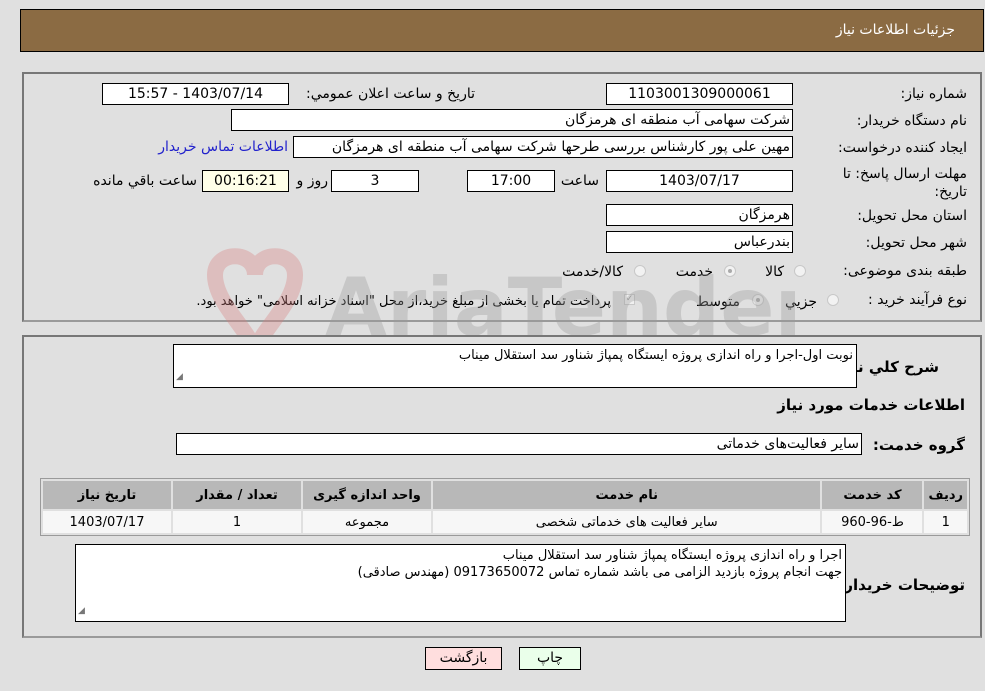 The height and width of the screenshot is (691, 985). I want to click on category-radio-goods-service, so click(640, 271).